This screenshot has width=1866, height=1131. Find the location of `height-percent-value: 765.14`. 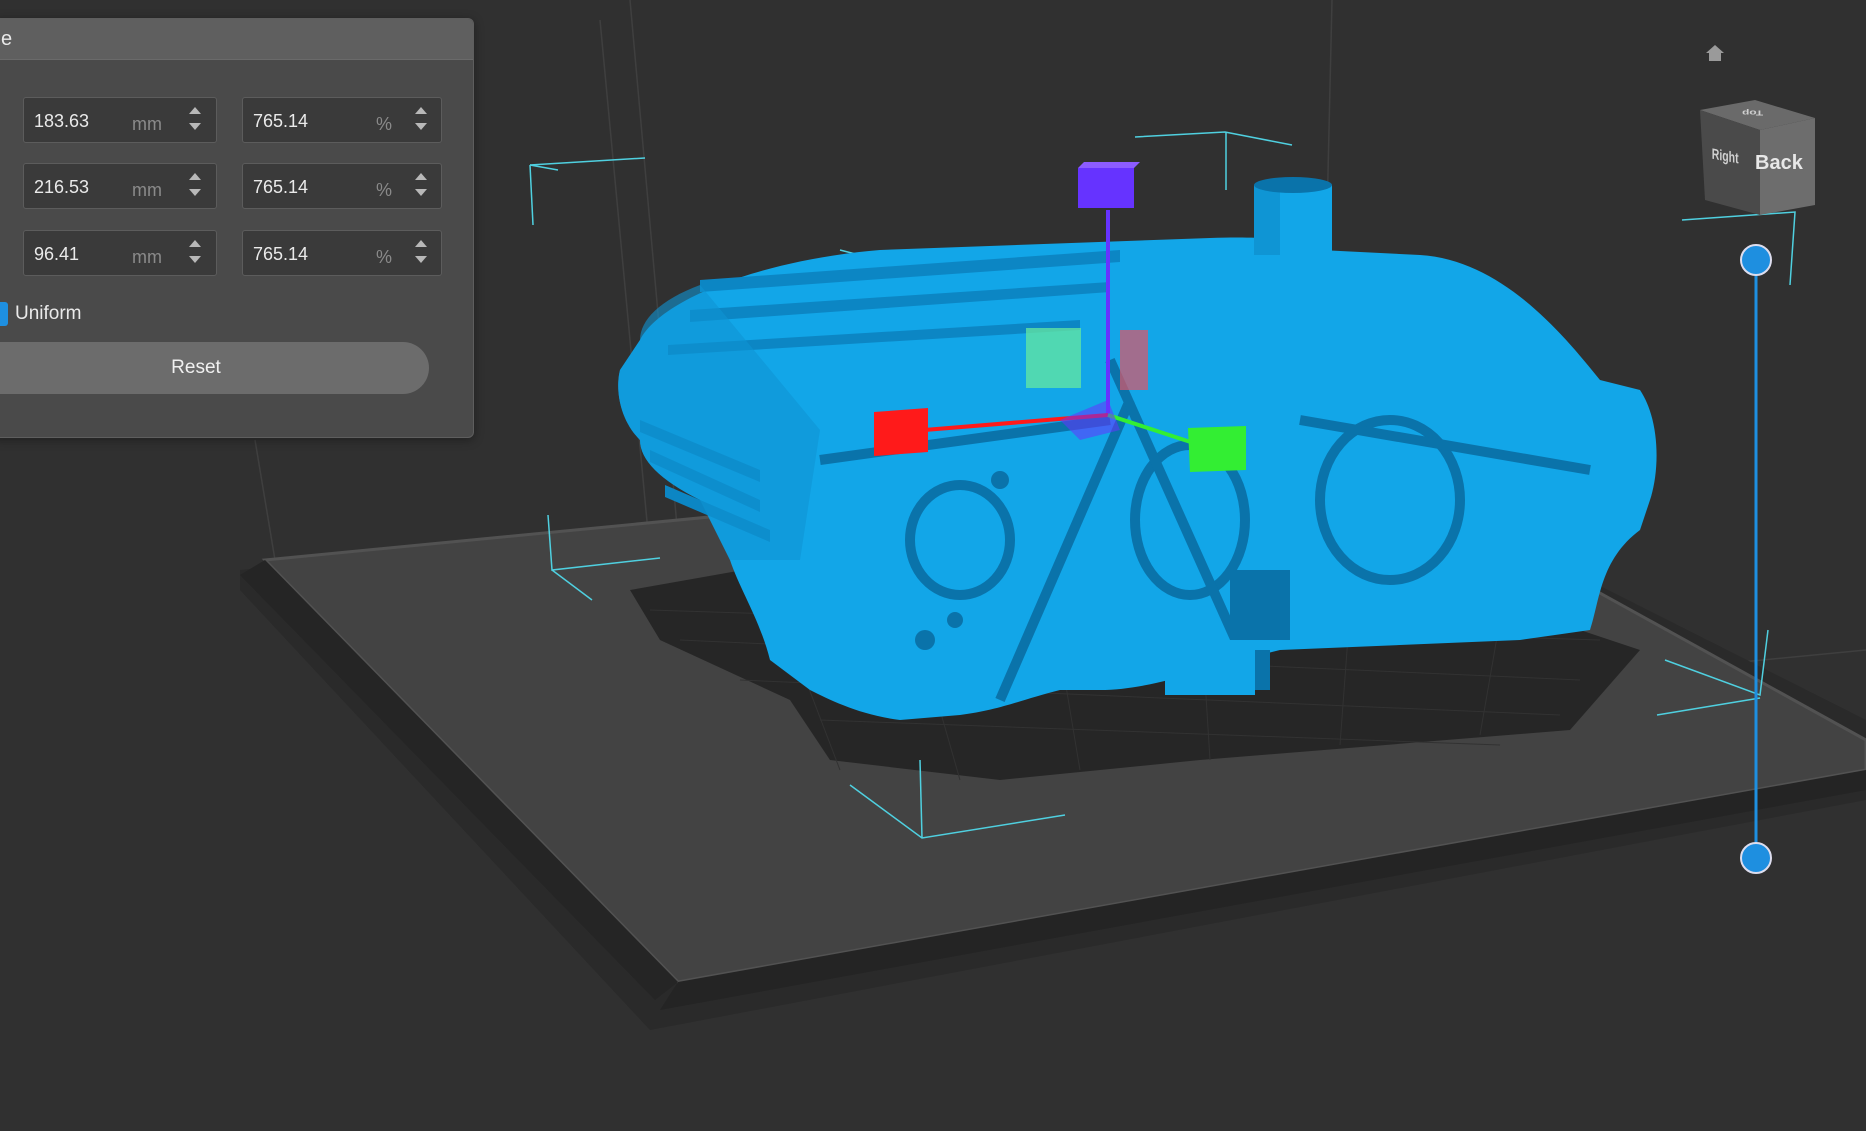

height-percent-value: 765.14 is located at coordinates (281, 254).